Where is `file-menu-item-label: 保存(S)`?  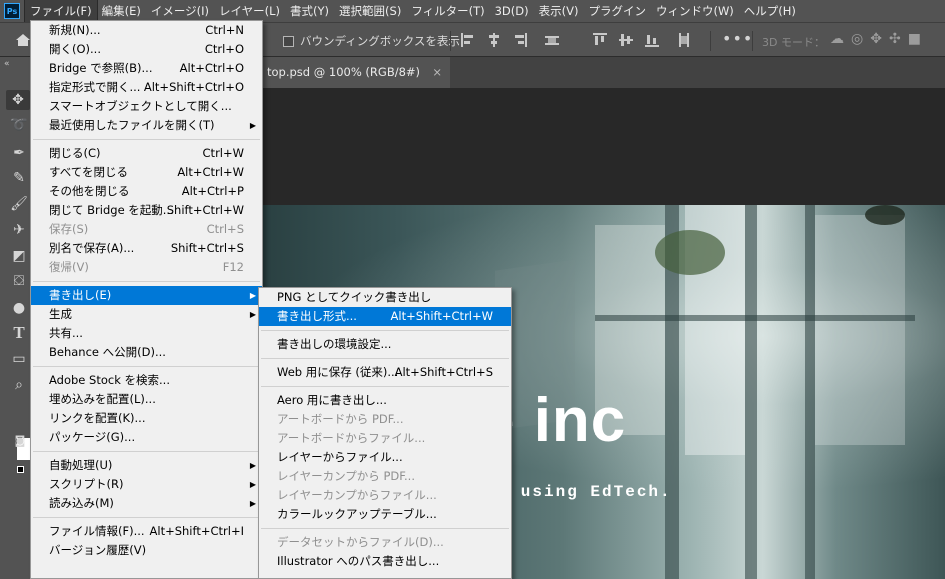 file-menu-item-label: 保存(S) is located at coordinates (69, 229).